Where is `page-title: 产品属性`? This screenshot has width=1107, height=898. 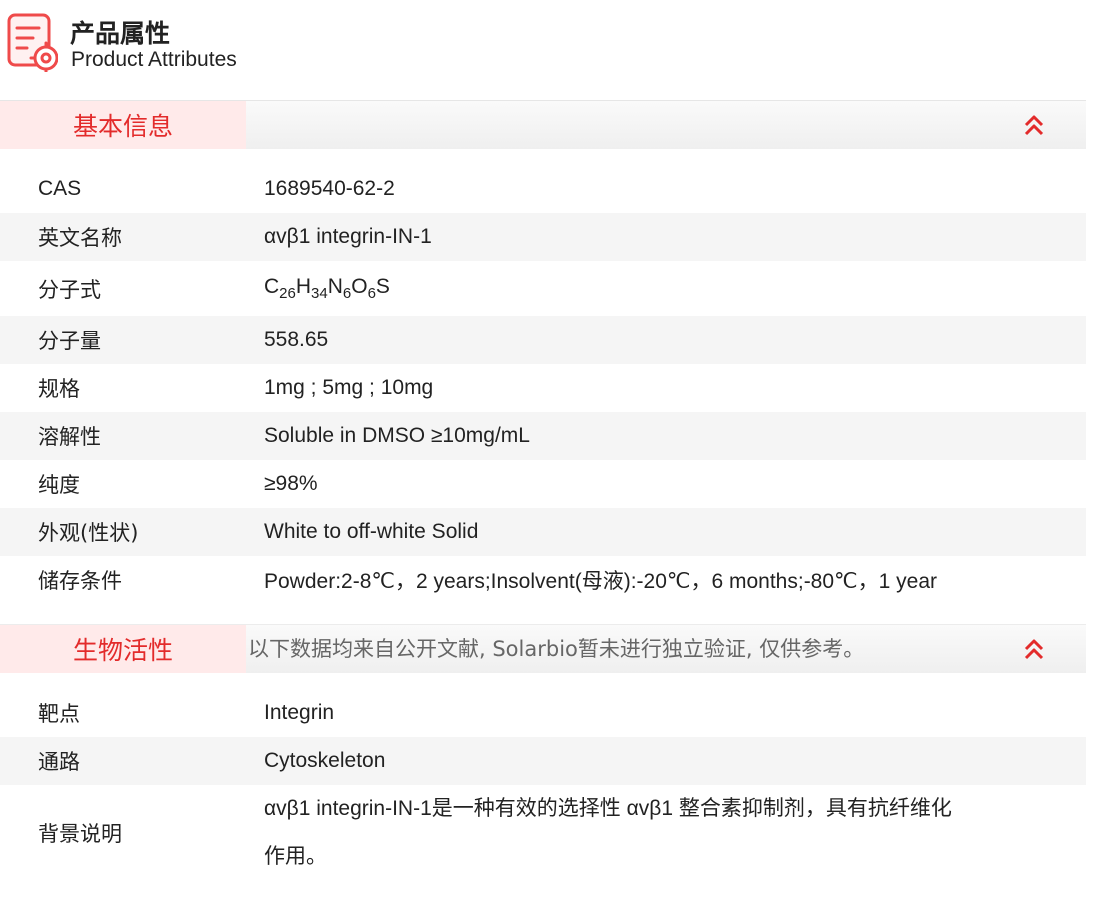 page-title: 产品属性 is located at coordinates (120, 33).